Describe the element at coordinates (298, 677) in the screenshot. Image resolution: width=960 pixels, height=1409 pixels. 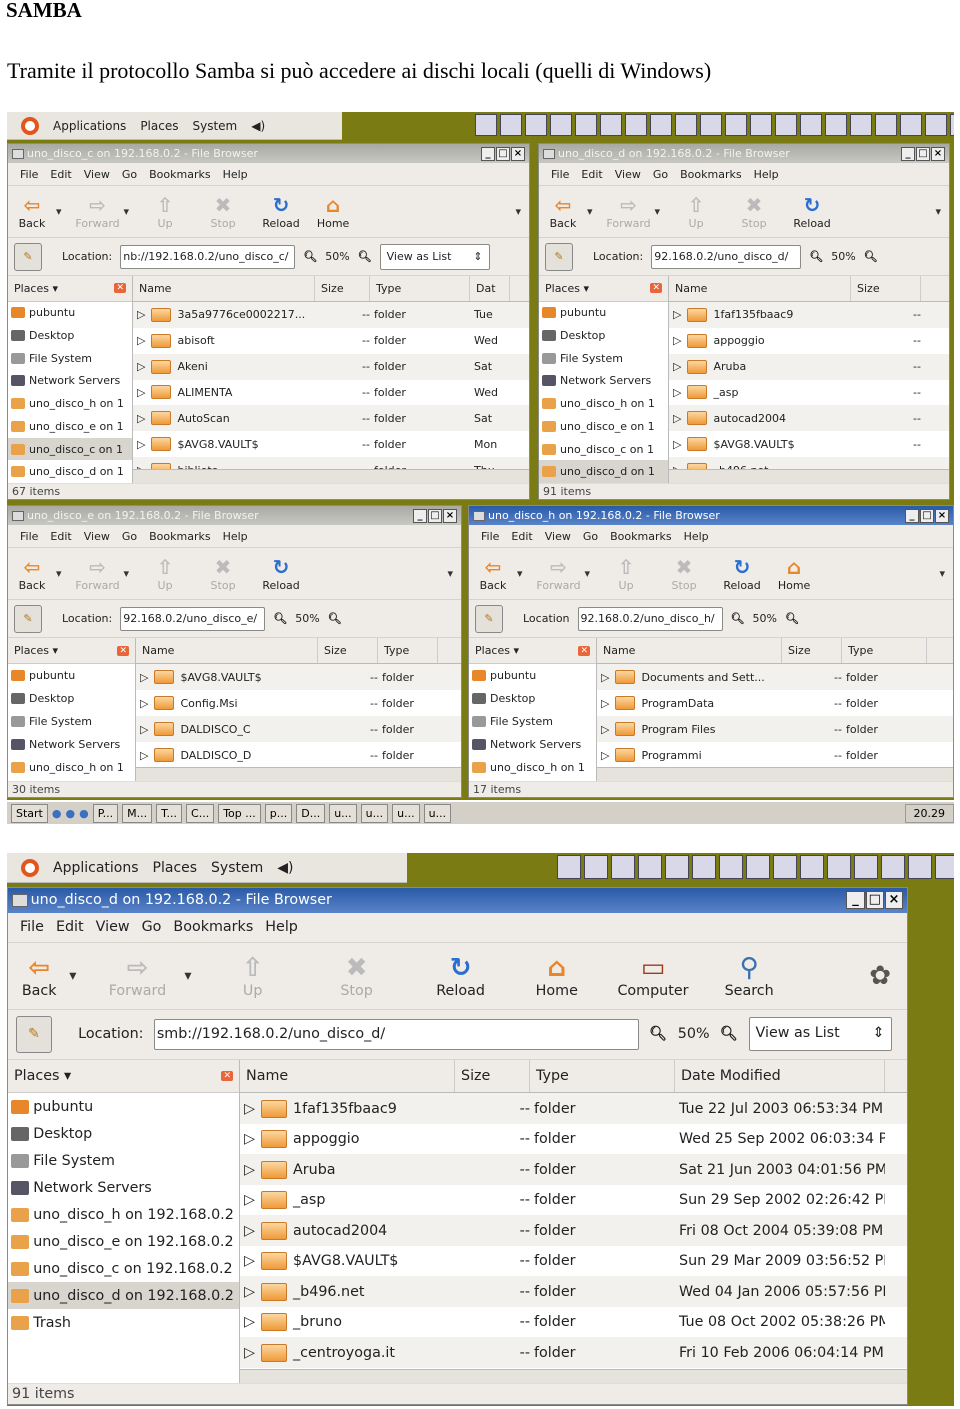
I see `file-row: ▷ $AVG8.VAULT$ -- folder` at that location.